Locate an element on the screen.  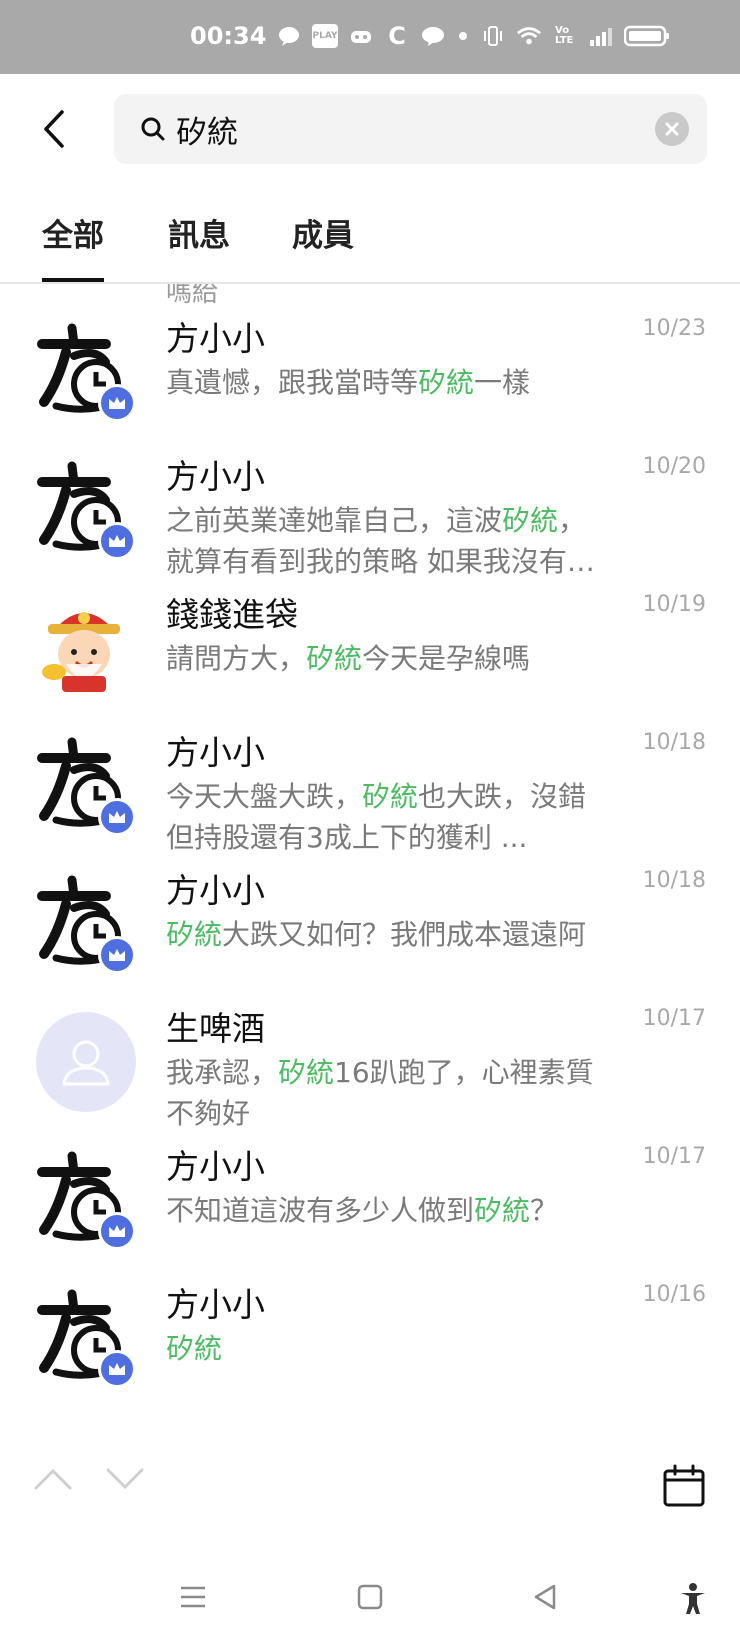
search-header is located at coordinates (370, 129).